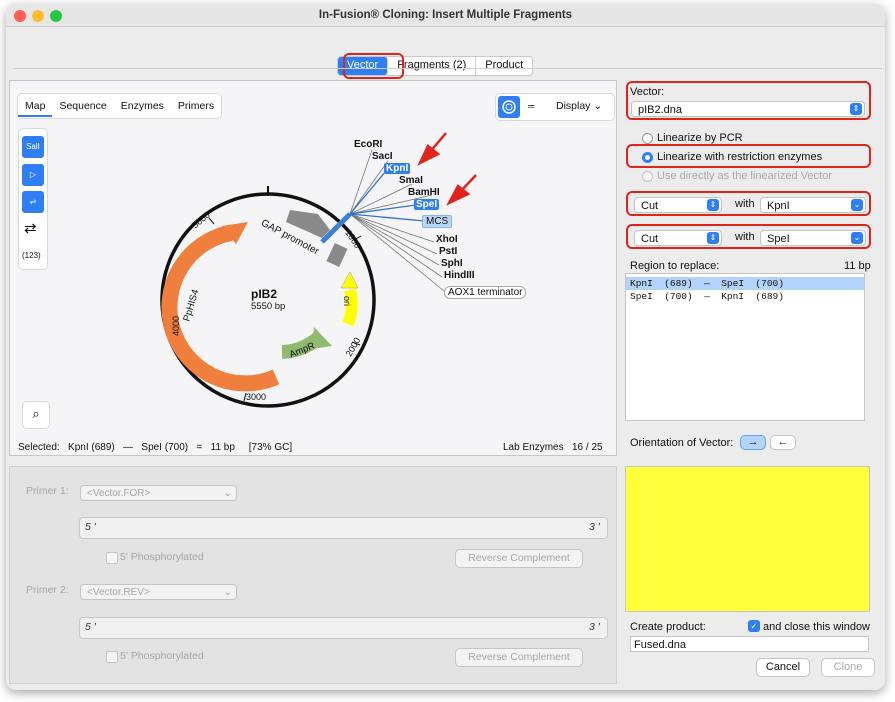  Describe the element at coordinates (90, 627) in the screenshot. I see `primer2-five-prime: 5 '` at that location.